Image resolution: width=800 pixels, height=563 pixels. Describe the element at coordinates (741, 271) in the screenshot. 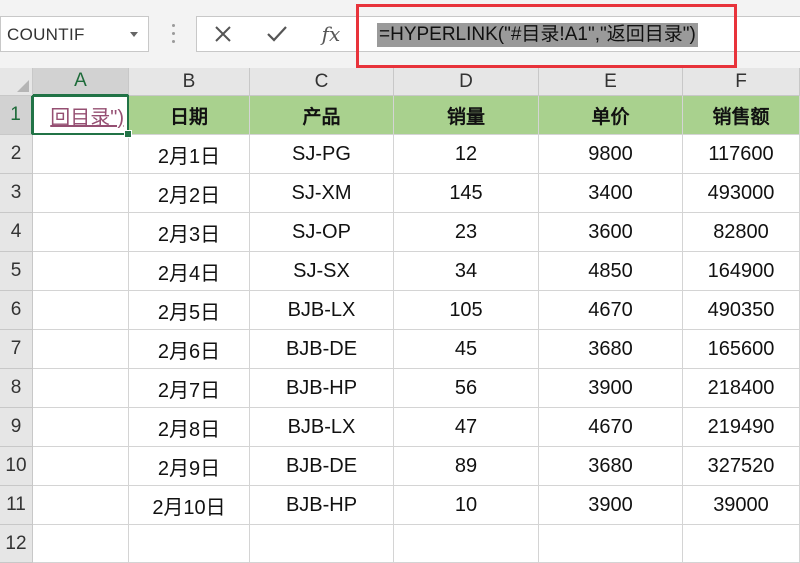

I see `data-cell: 164900` at that location.